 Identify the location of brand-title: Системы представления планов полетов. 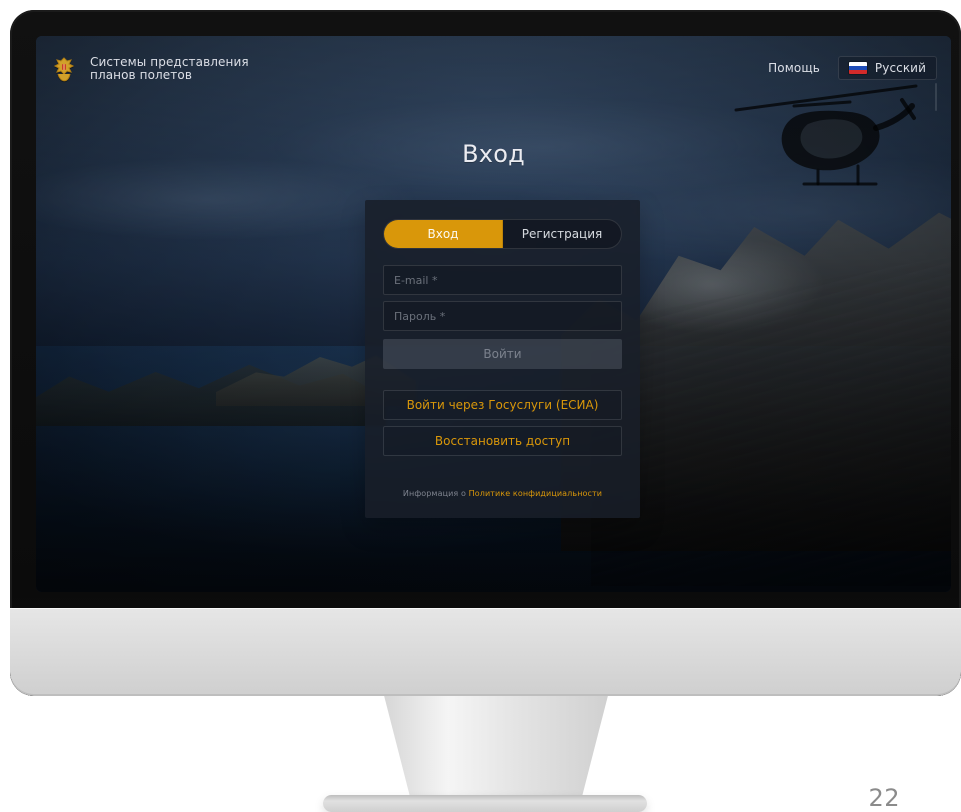
(169, 69).